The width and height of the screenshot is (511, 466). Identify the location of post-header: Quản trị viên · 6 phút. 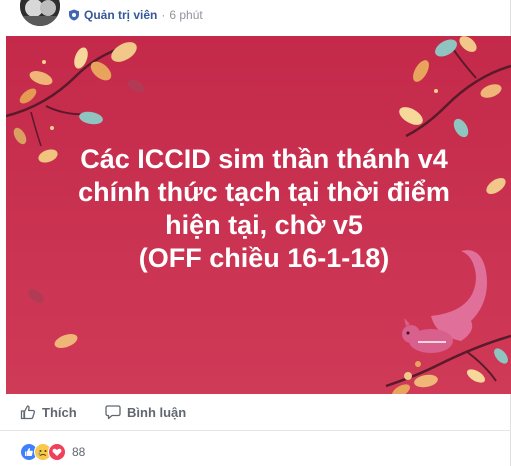
(255, 18).